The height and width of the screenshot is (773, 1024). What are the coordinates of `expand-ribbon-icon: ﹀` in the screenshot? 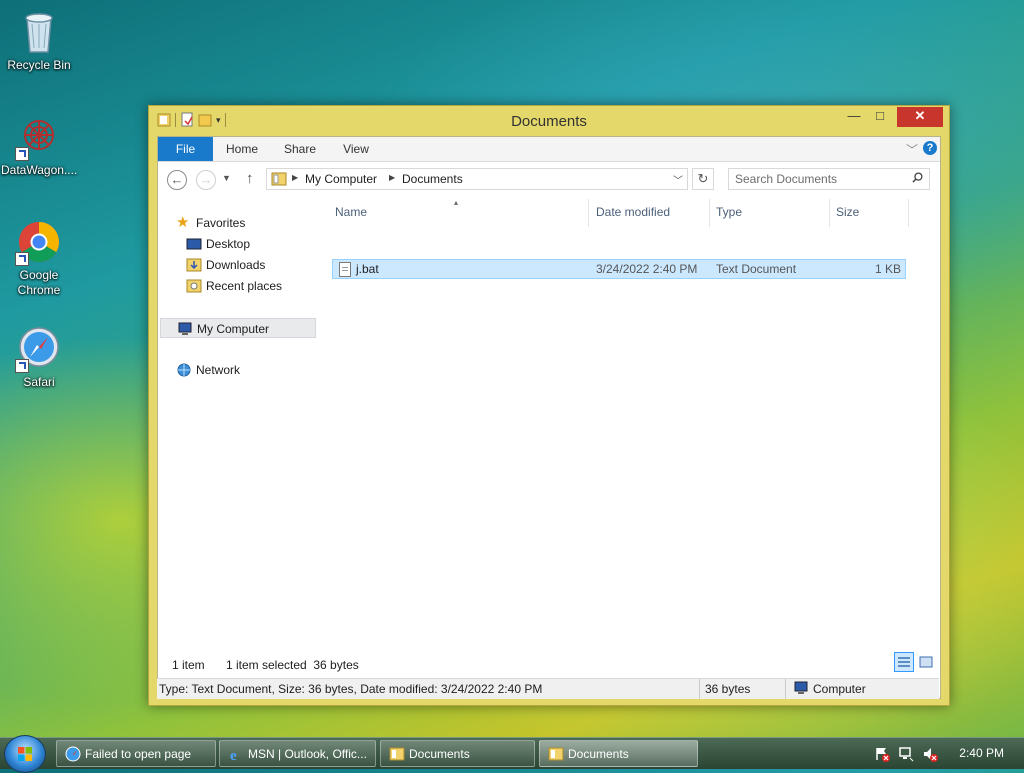 It's located at (912, 149).